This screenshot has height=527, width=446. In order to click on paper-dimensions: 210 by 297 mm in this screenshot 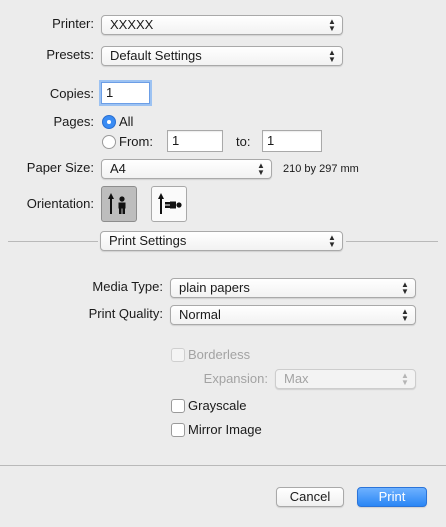, I will do `click(321, 169)`.